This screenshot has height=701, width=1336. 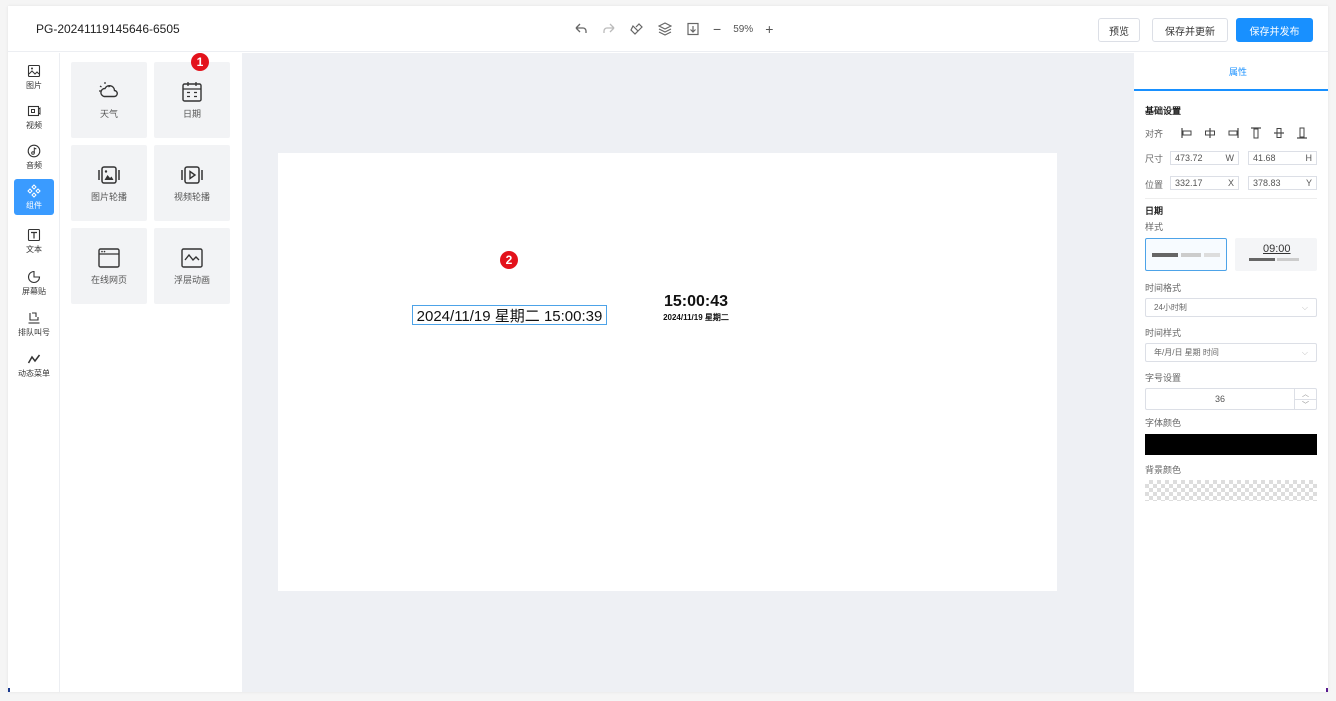 What do you see at coordinates (34, 365) in the screenshot?
I see `nav-item-dynamic-menu: 动态菜单` at bounding box center [34, 365].